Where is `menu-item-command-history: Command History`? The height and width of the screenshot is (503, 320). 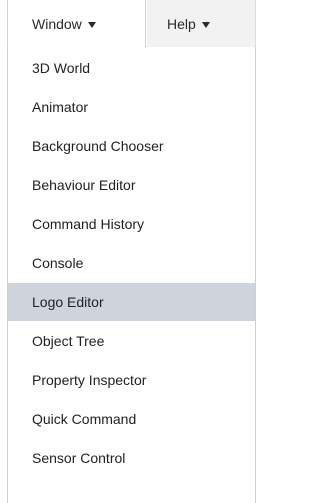 menu-item-command-history: Command History is located at coordinates (131, 224).